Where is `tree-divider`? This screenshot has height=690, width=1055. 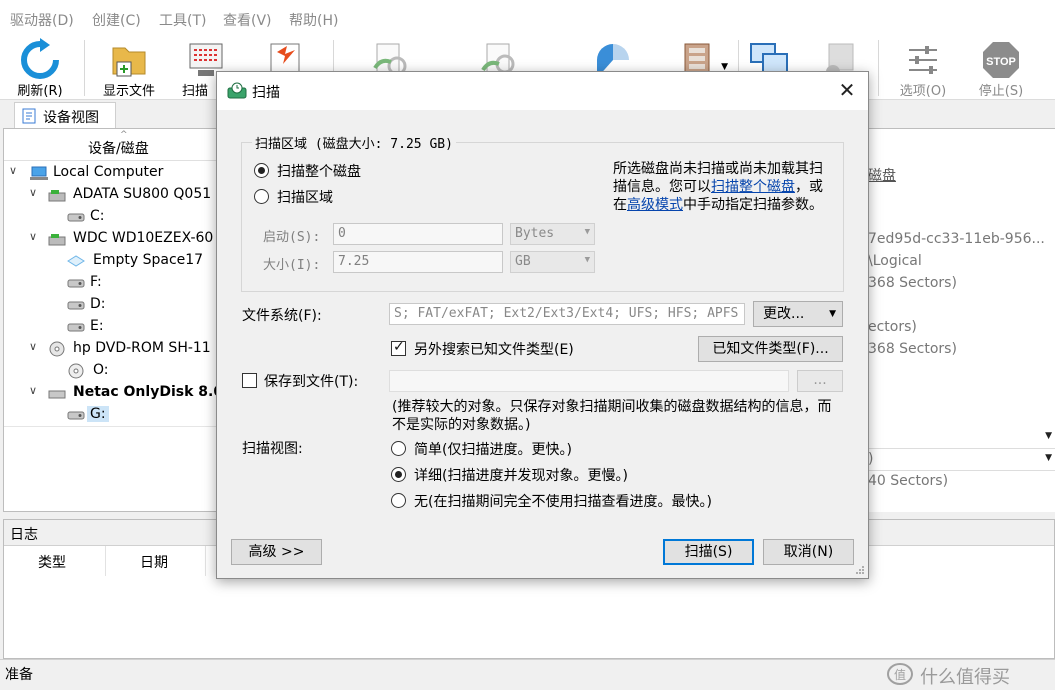 tree-divider is located at coordinates (111, 426).